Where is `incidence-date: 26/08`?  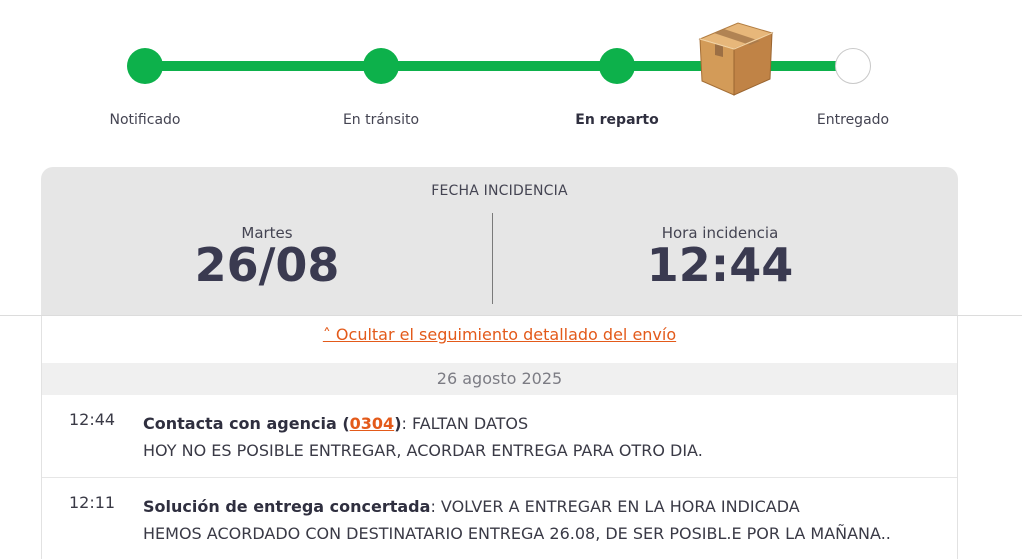
incidence-date: 26/08 is located at coordinates (267, 265).